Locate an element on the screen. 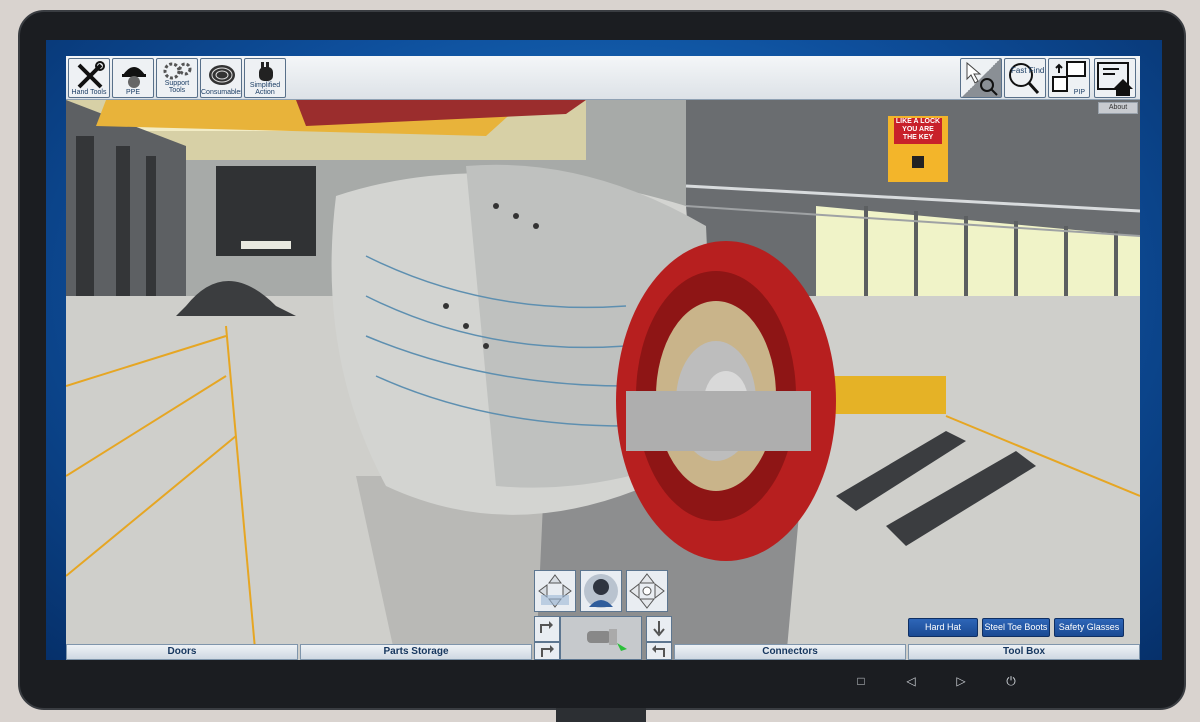  fast-find-label: Fast Find is located at coordinates (1028, 70).